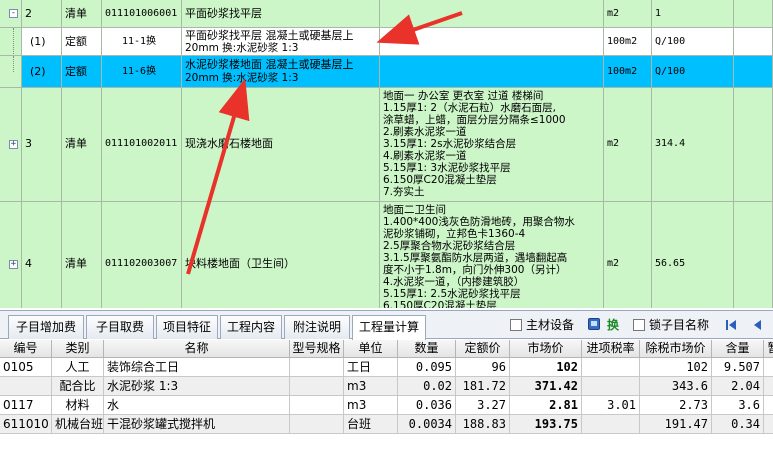  What do you see at coordinates (120, 327) in the screenshot?
I see `tab-item-fee: 子目取费` at bounding box center [120, 327].